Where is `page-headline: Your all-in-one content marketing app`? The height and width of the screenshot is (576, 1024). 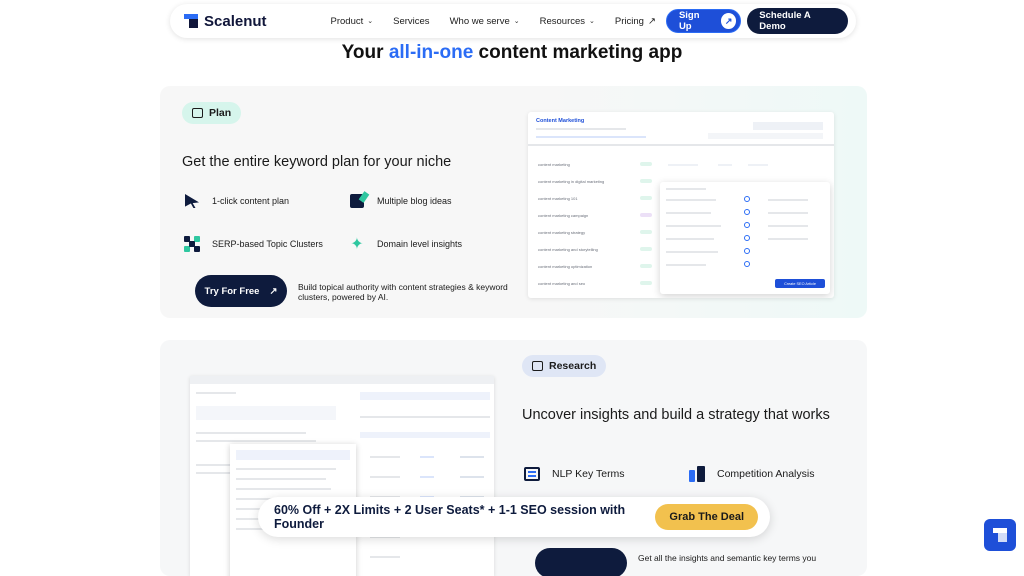 page-headline: Your all-in-one content marketing app is located at coordinates (512, 53).